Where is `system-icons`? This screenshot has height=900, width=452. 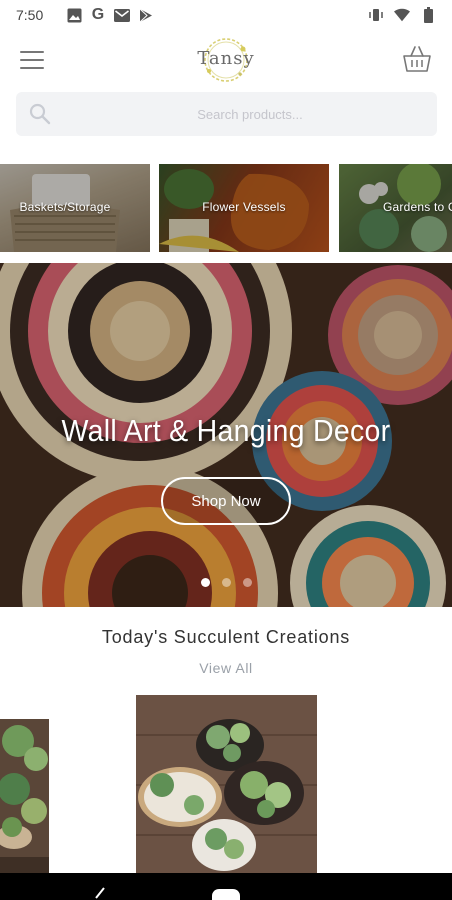
system-icons is located at coordinates (402, 15).